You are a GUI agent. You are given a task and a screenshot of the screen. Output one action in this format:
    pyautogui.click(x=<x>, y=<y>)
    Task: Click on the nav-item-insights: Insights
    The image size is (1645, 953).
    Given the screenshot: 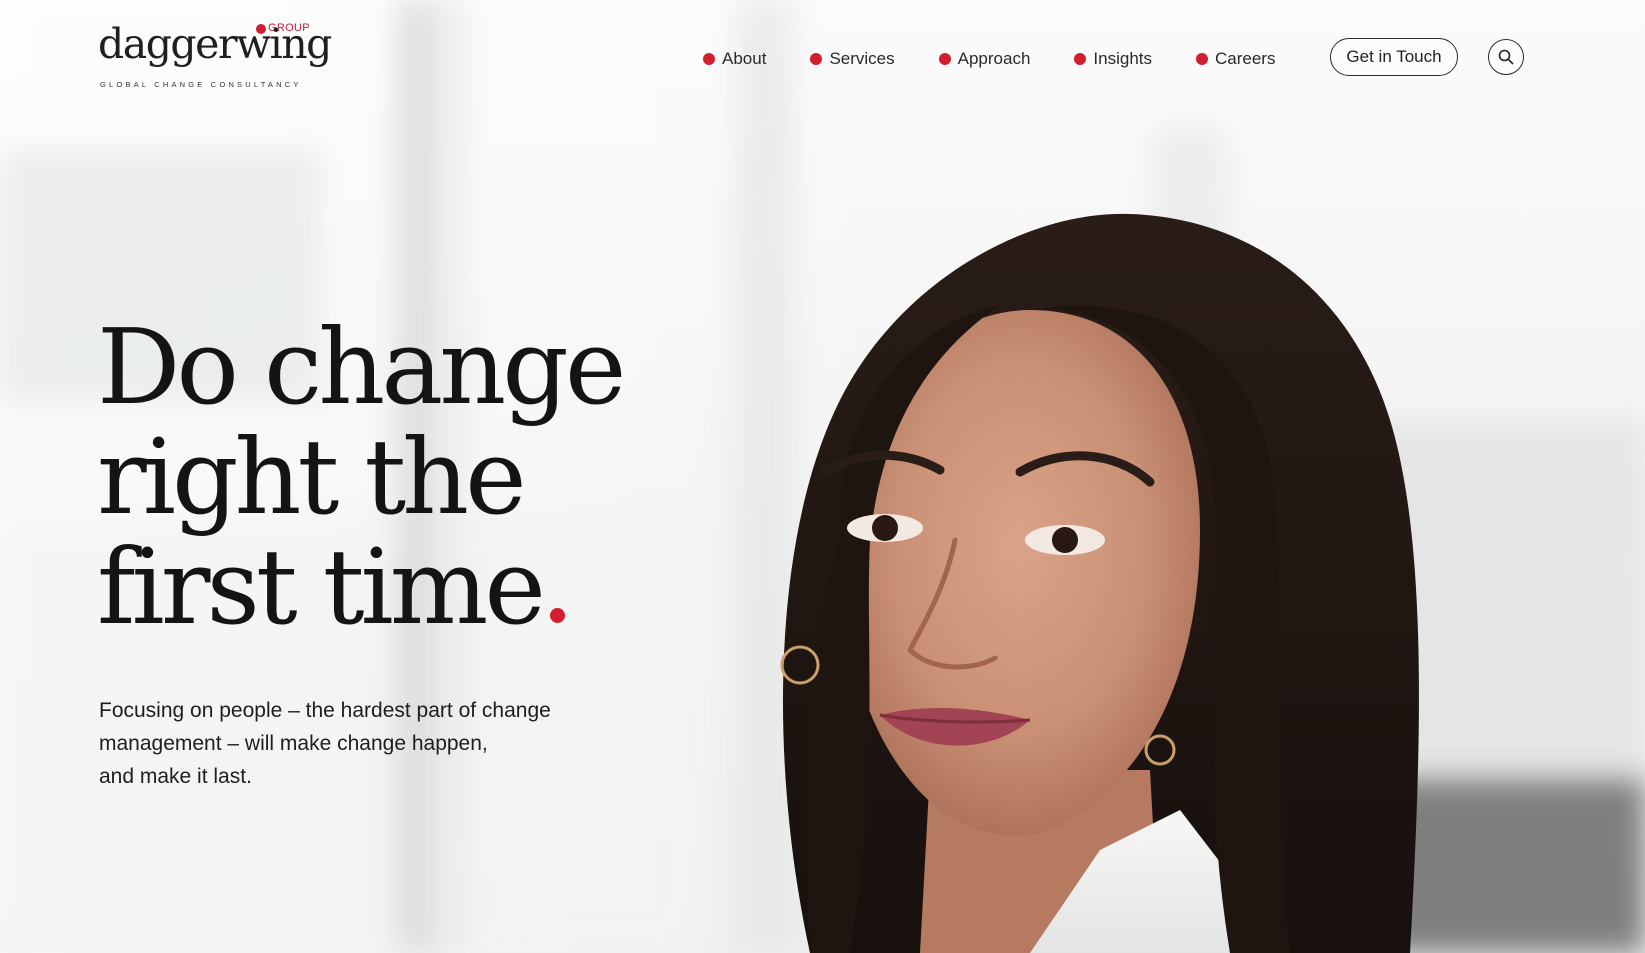 What is the action you would take?
    pyautogui.click(x=1113, y=59)
    